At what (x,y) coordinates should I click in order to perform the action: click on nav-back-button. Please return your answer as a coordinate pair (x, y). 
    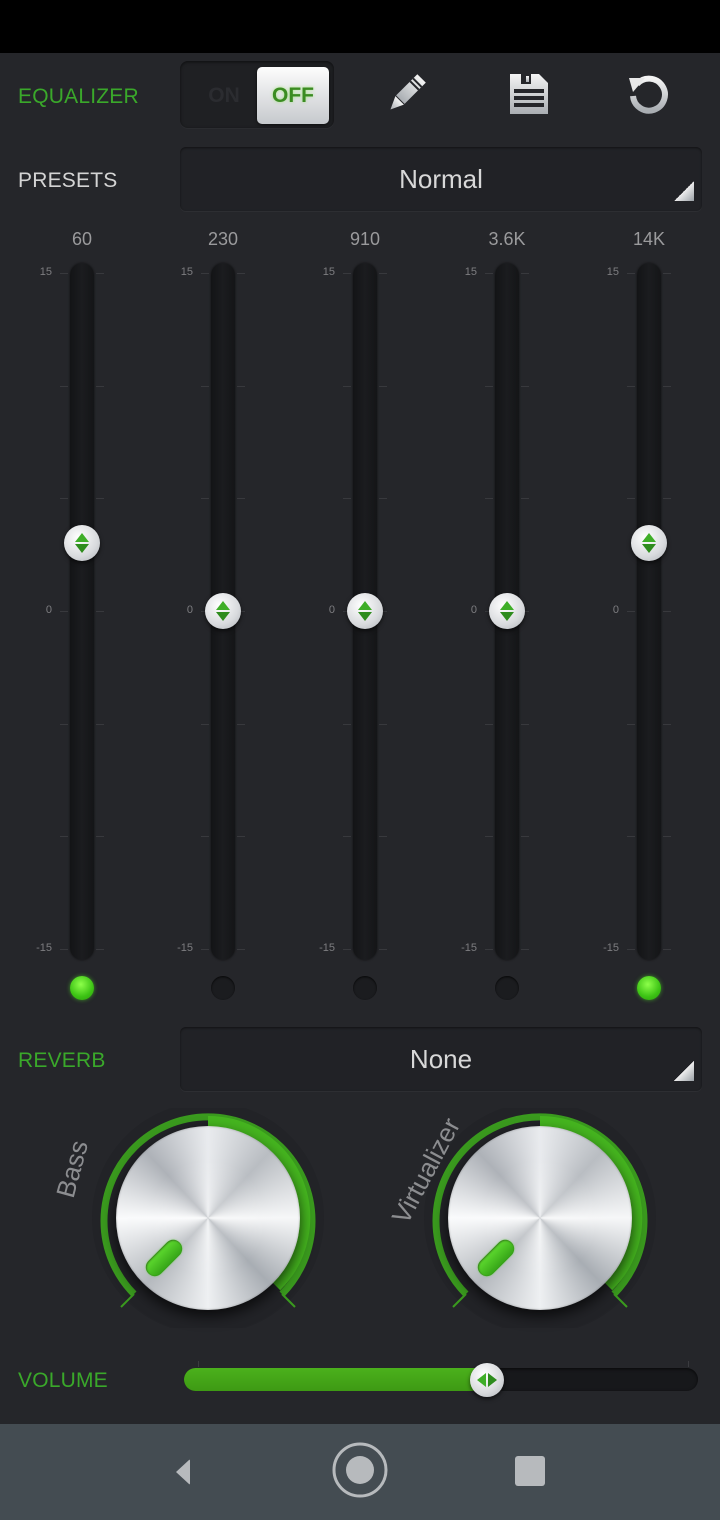
    Looking at the image, I should click on (188, 1472).